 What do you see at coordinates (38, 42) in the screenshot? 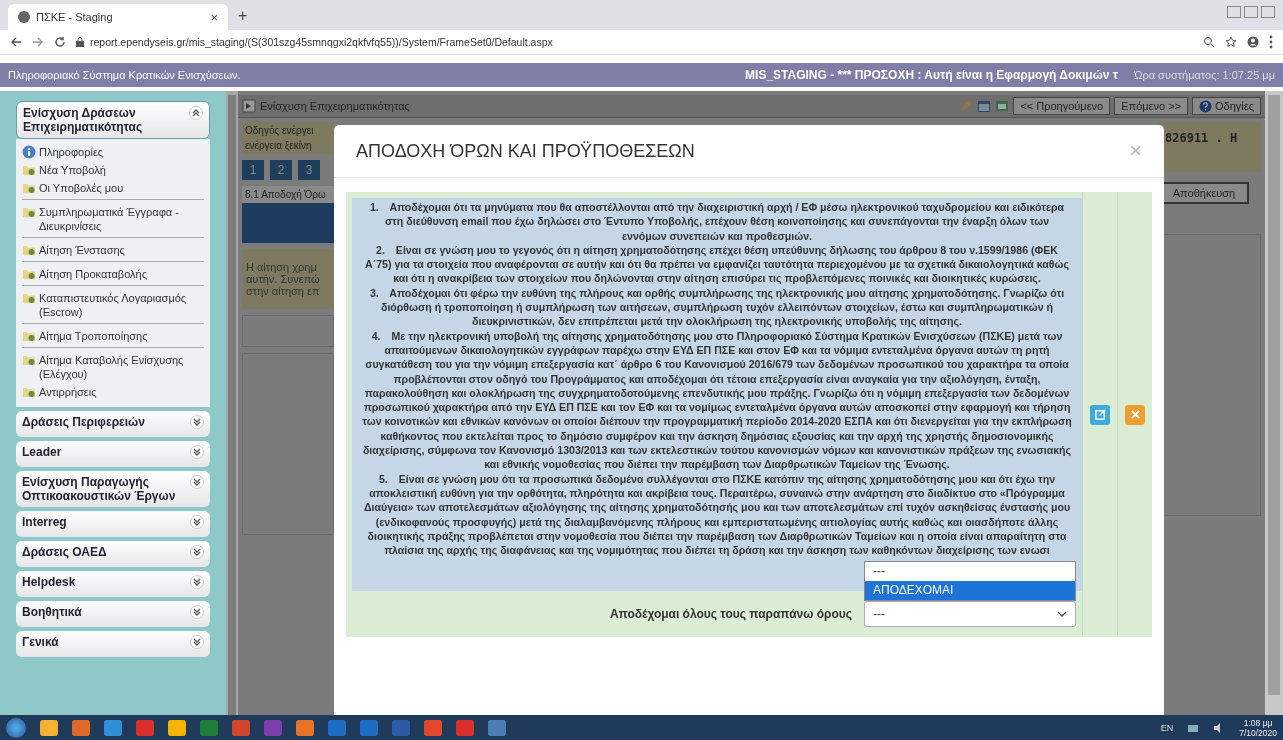
I see `forward-icon` at bounding box center [38, 42].